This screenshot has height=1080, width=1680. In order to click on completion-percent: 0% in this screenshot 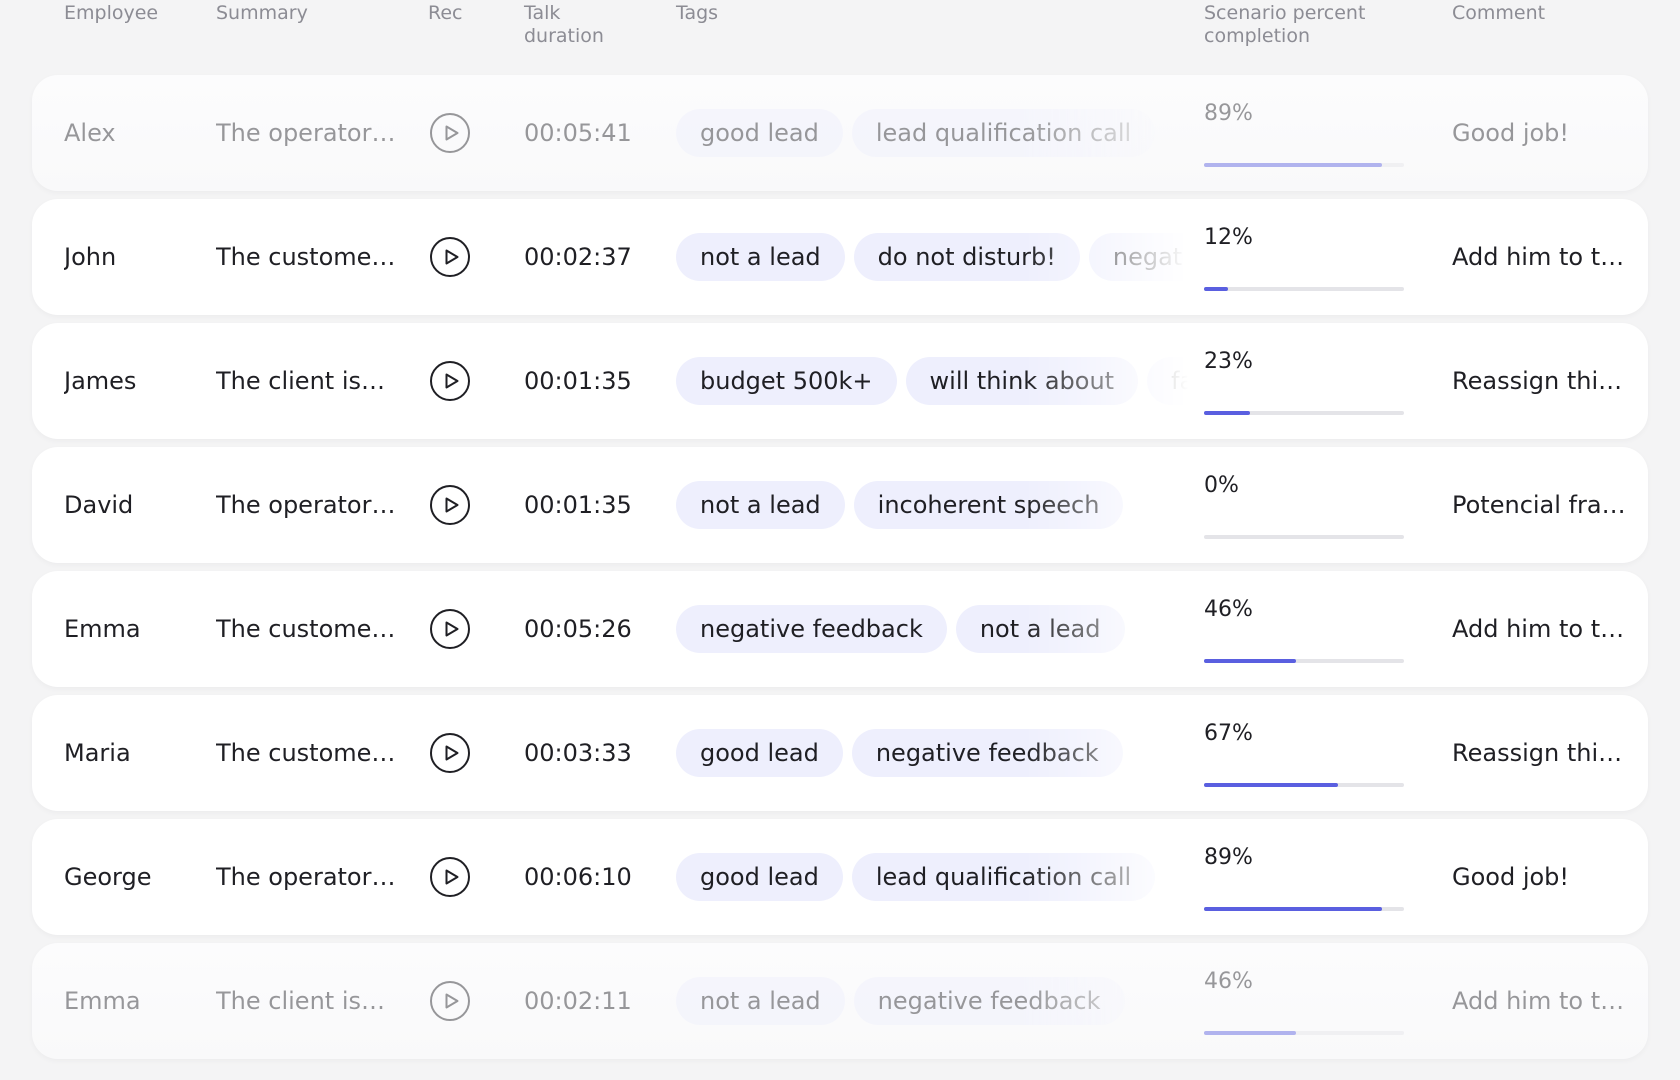, I will do `click(1221, 485)`.